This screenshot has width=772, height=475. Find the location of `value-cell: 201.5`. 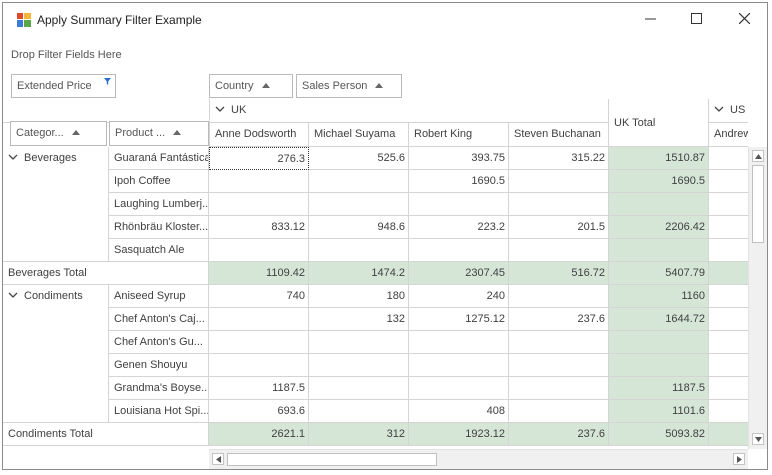

value-cell: 201.5 is located at coordinates (559, 227).